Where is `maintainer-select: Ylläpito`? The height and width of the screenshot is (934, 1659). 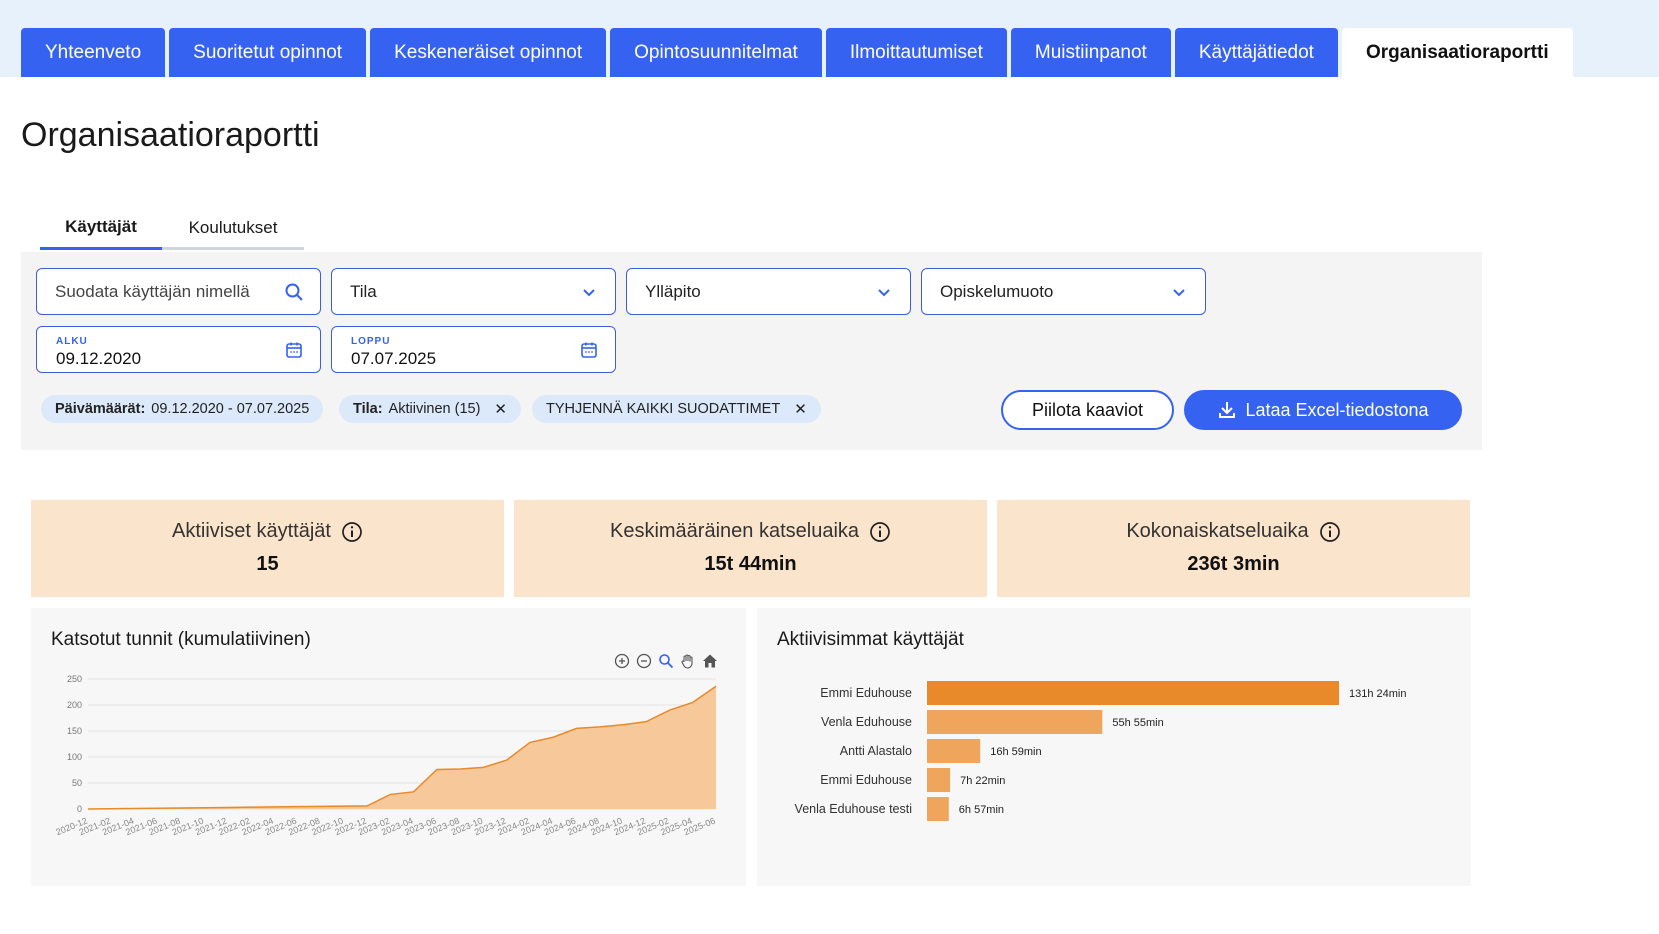
maintainer-select: Ylläpito is located at coordinates (768, 291).